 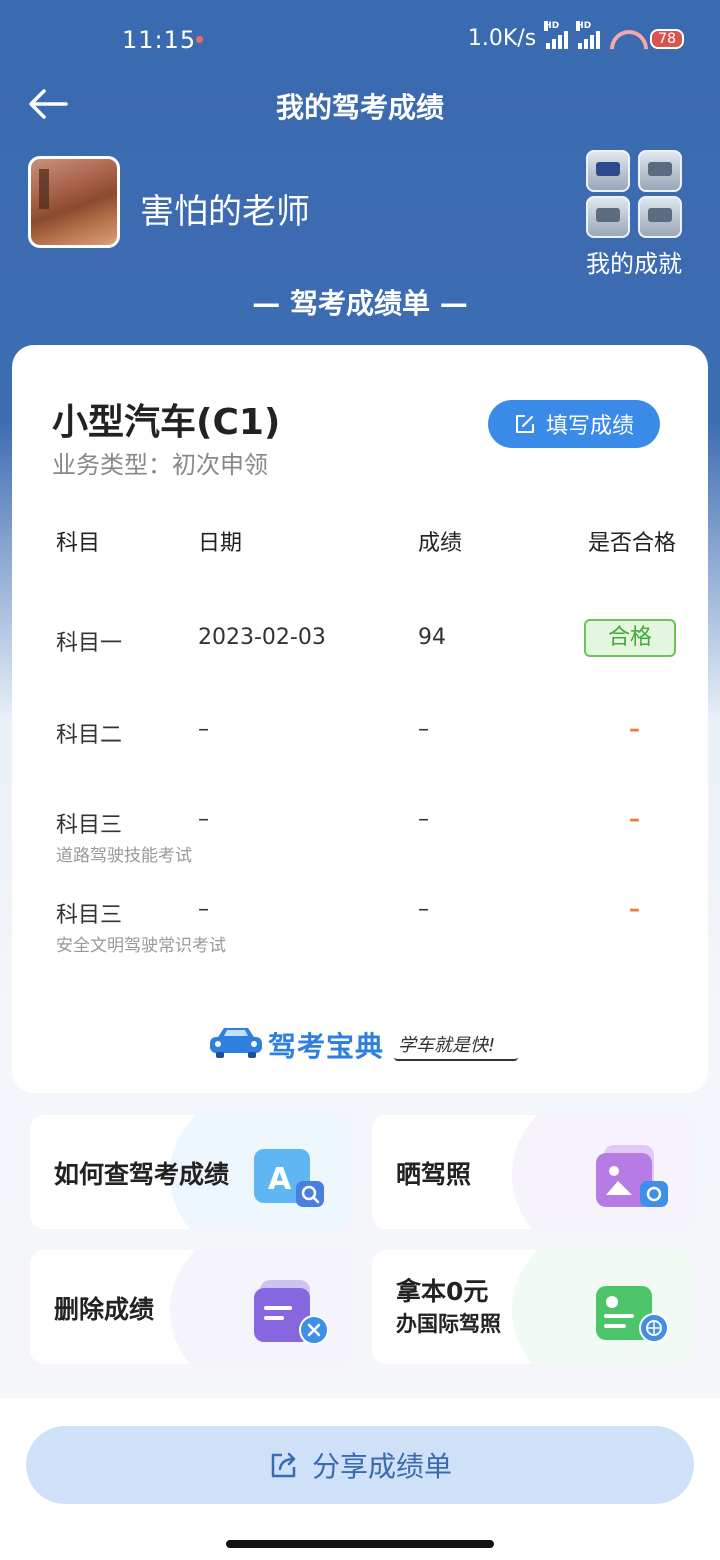 What do you see at coordinates (456, 1059) in the screenshot?
I see `brand-underline` at bounding box center [456, 1059].